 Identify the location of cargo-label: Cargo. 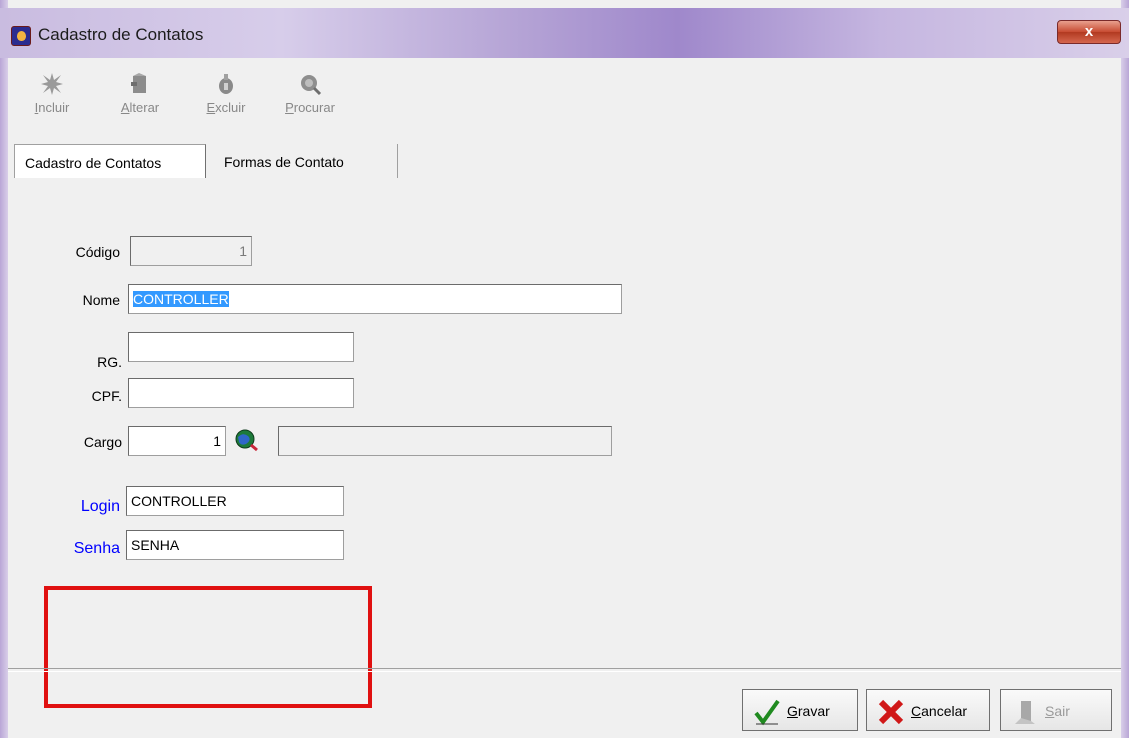
(102, 442).